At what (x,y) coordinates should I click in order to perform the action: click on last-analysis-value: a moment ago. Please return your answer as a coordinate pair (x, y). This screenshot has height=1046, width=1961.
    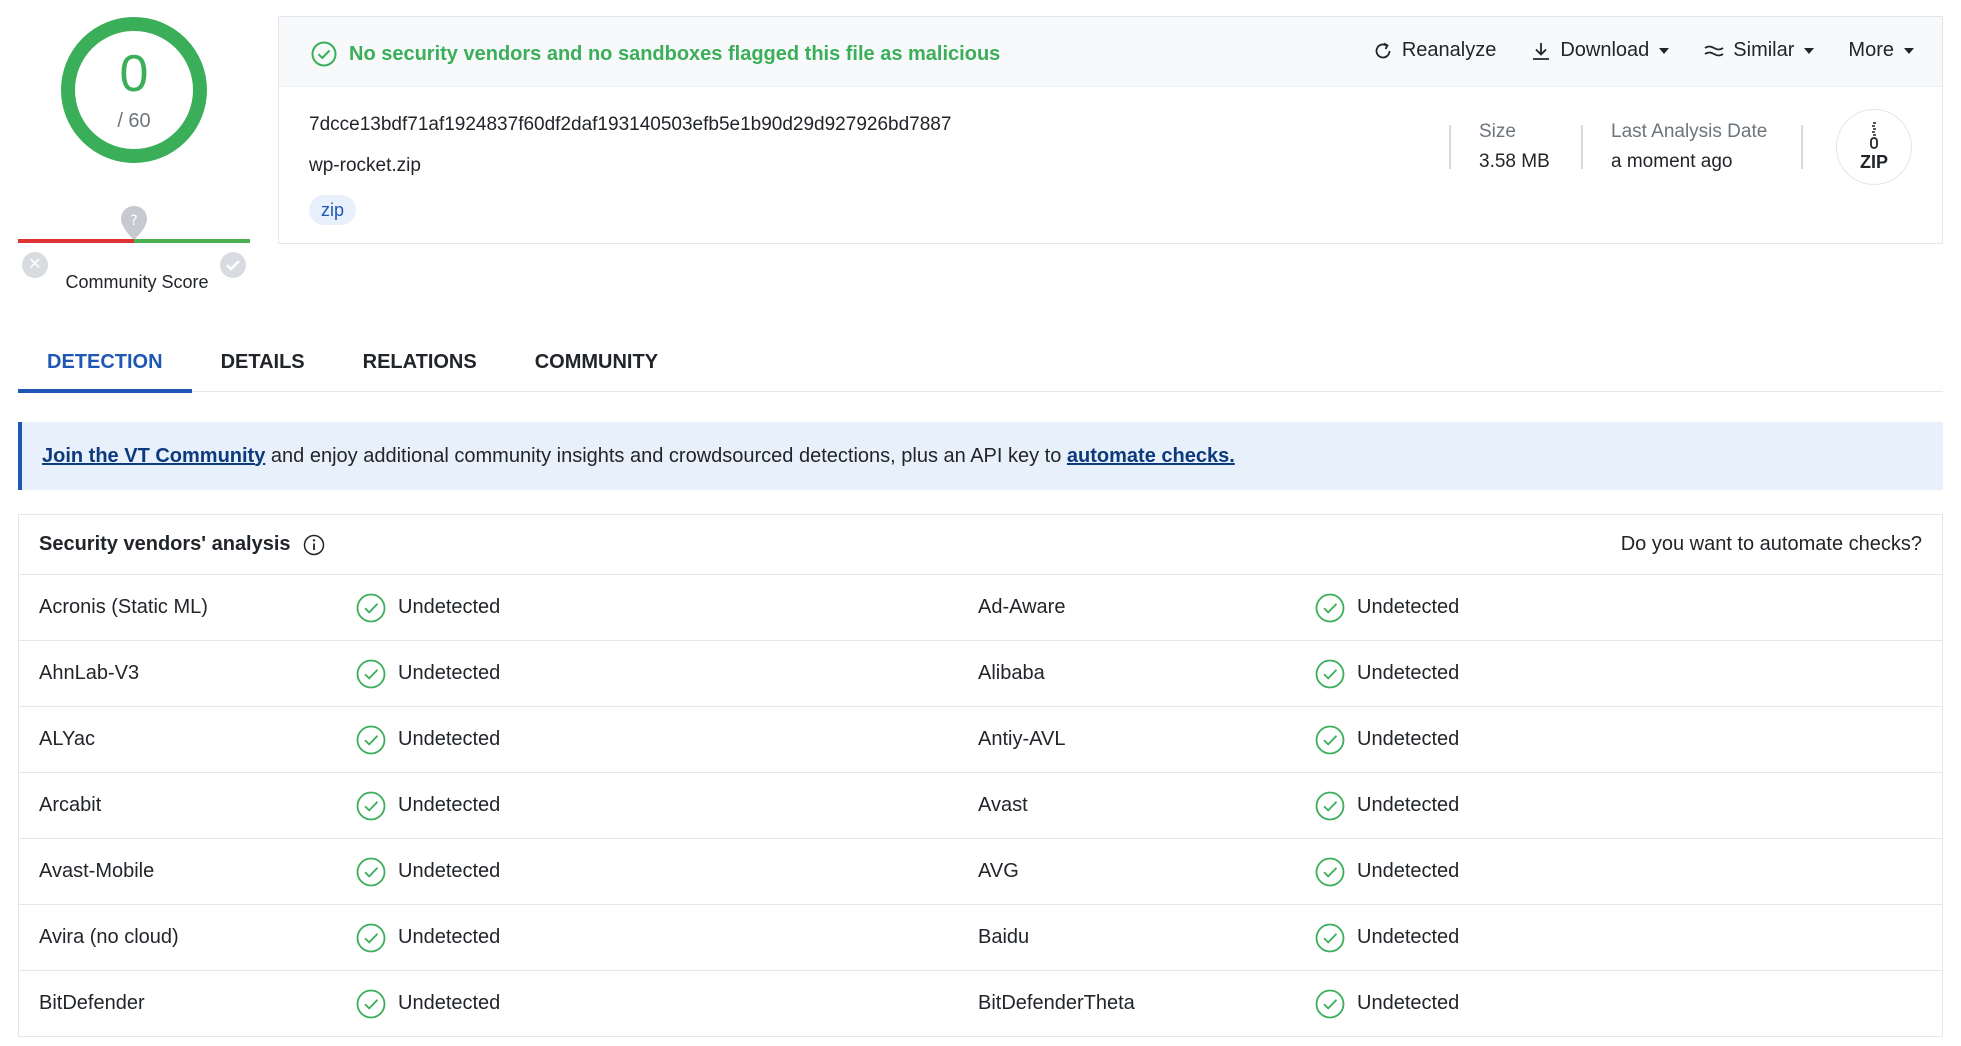
    Looking at the image, I should click on (1672, 161).